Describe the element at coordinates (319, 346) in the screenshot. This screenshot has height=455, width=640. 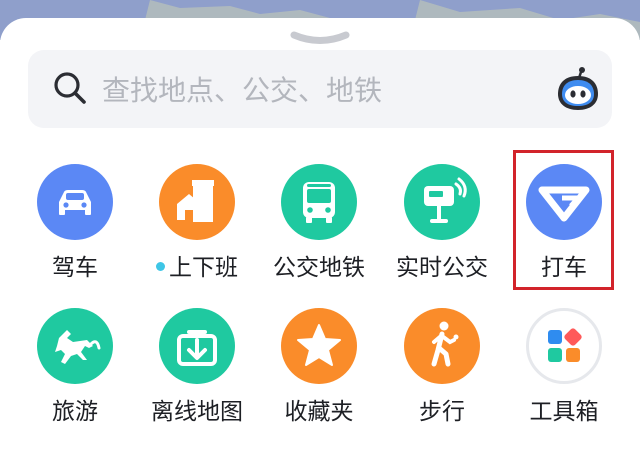
I see `star-icon` at that location.